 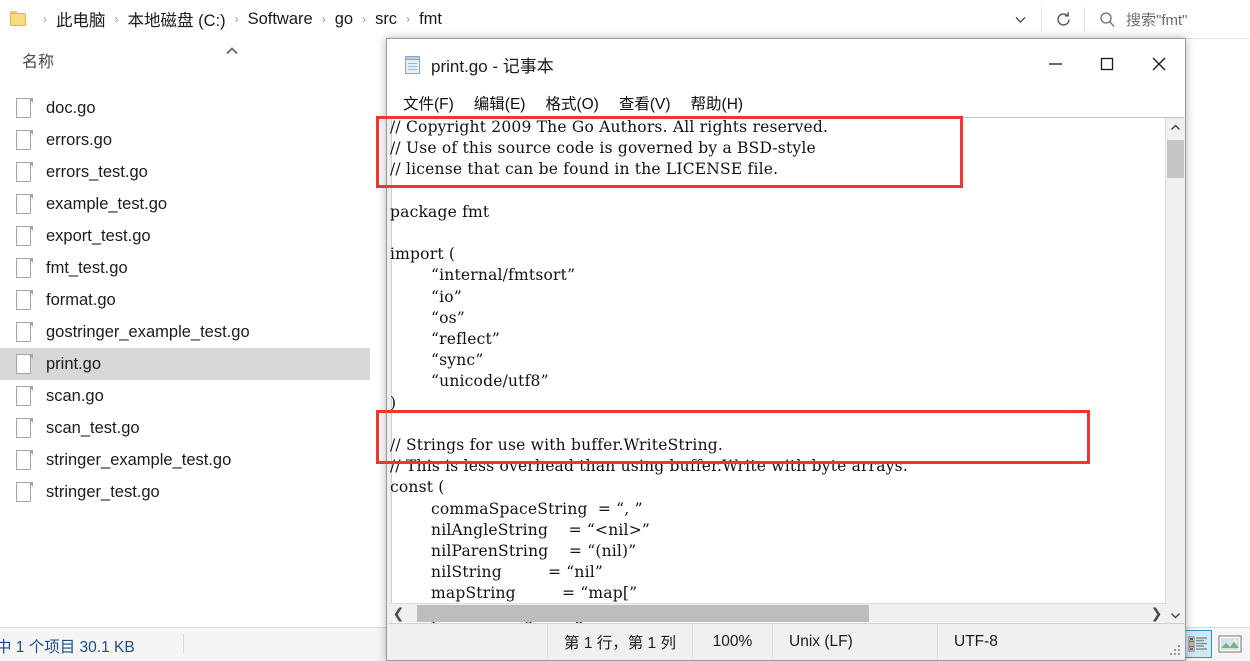 What do you see at coordinates (1157, 20) in the screenshot?
I see `search-placeholder-text: 搜索"fmt"` at bounding box center [1157, 20].